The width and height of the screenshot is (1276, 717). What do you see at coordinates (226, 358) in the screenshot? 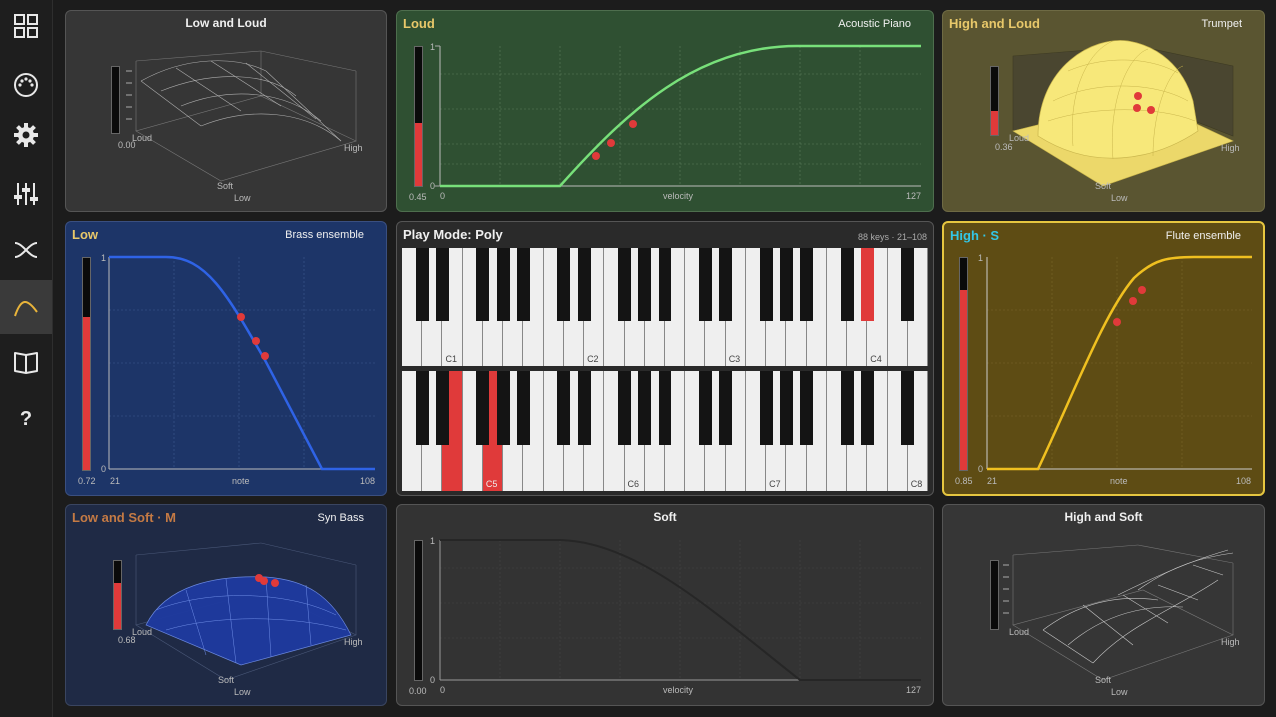
I see `panel-low: Low Brass ensemble 0.72 1 0 21 note 108` at bounding box center [226, 358].